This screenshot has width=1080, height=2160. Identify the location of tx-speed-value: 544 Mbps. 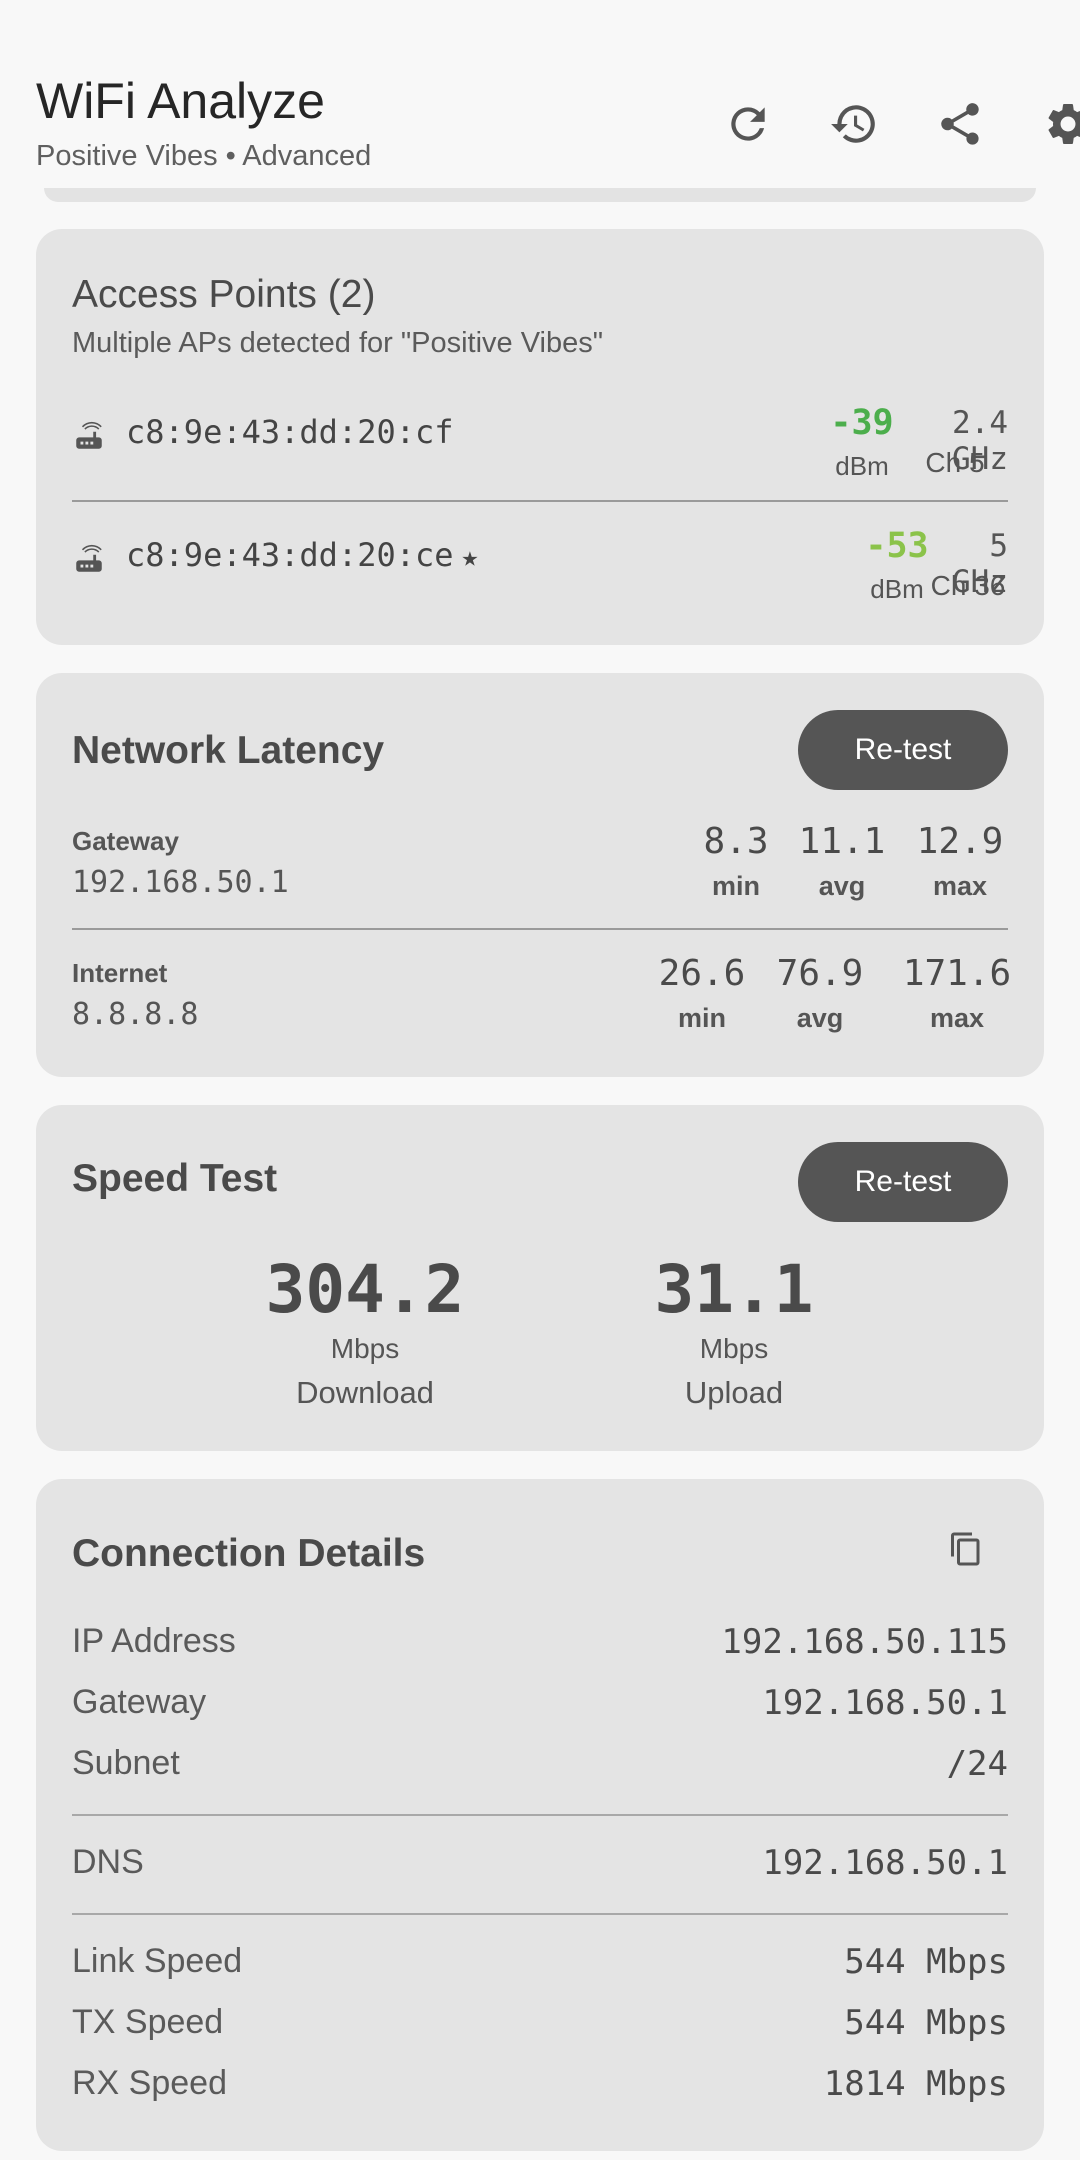
(926, 2023).